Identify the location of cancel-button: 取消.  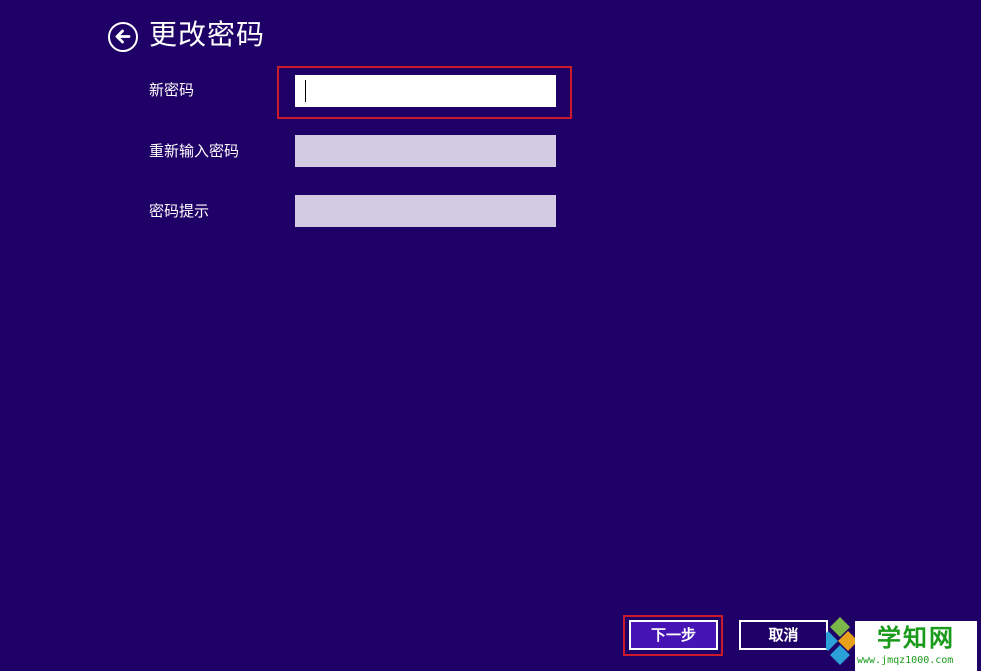
(783, 635).